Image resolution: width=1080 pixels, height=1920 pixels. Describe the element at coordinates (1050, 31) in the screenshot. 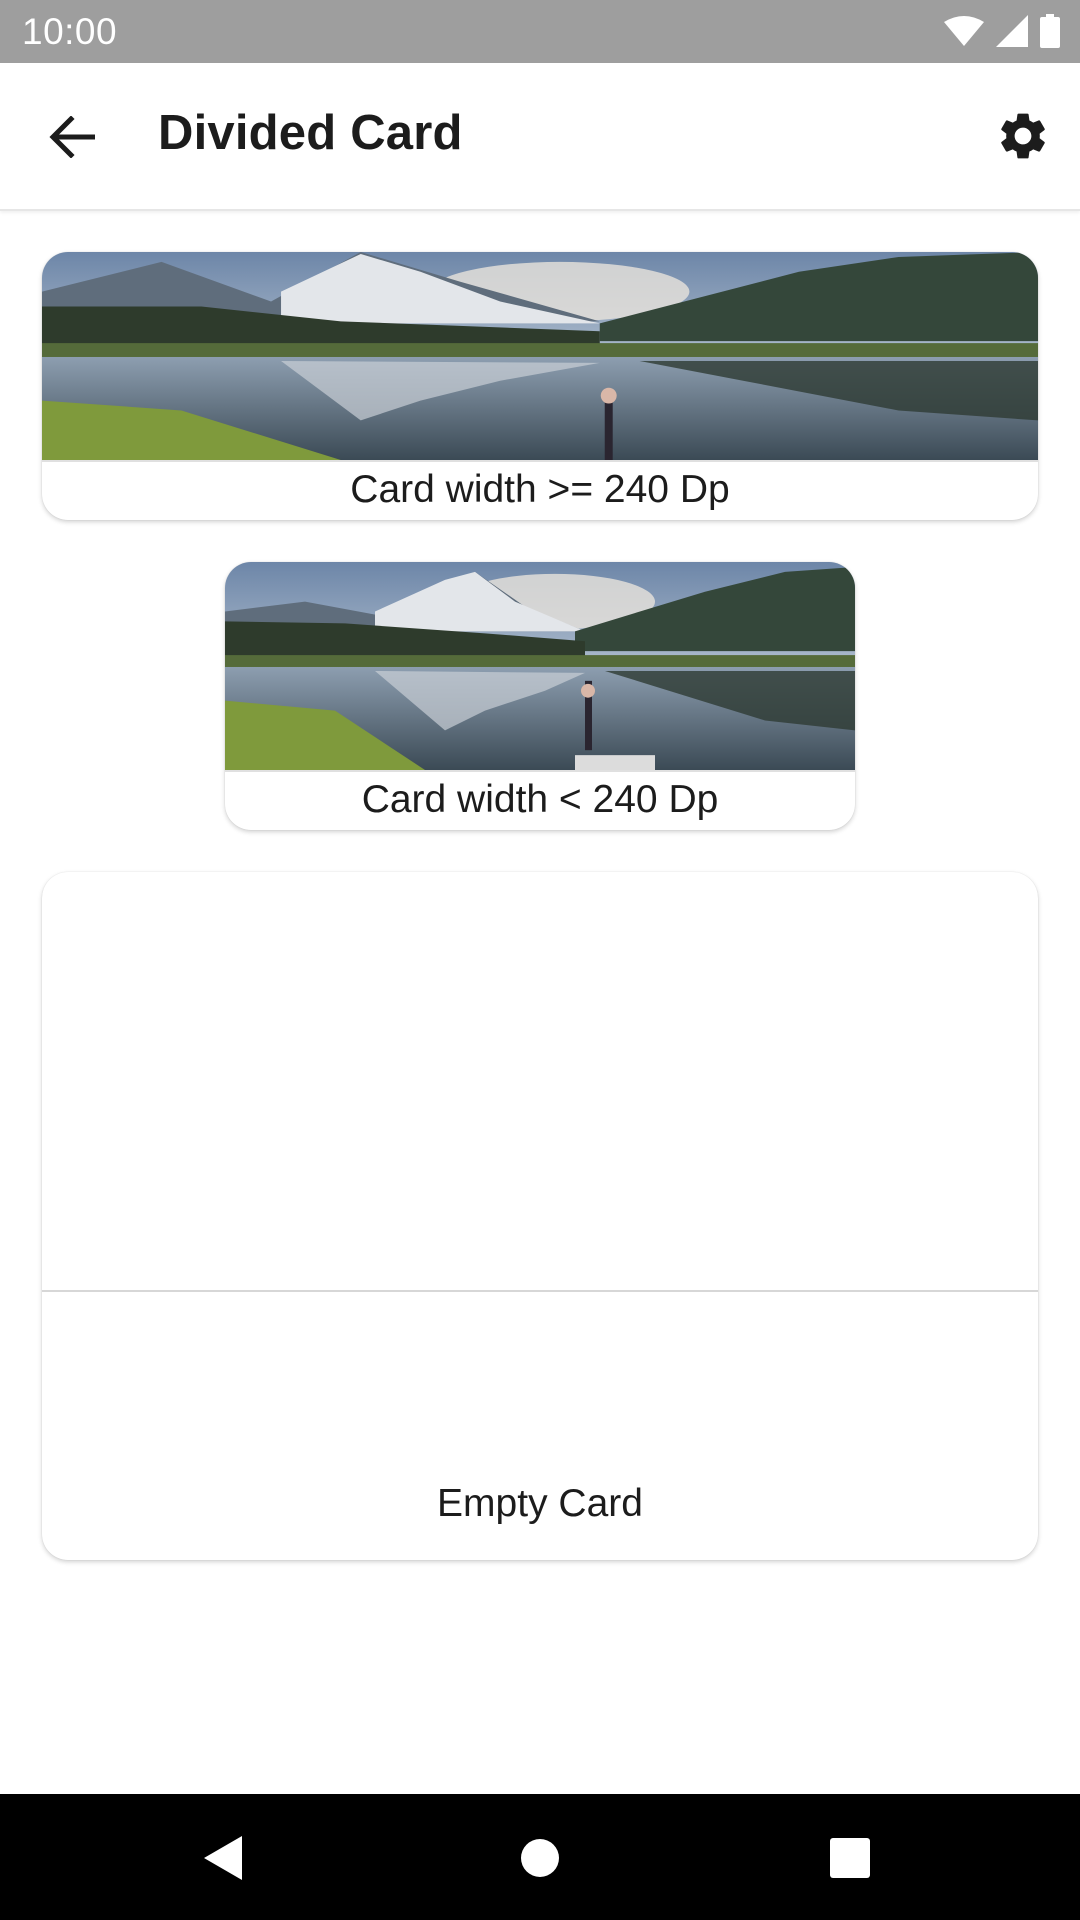

I see `battery-icon` at that location.